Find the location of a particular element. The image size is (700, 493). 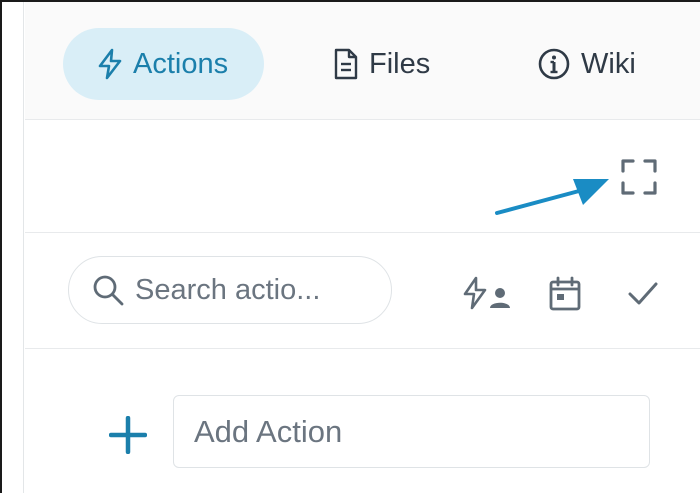

tab-label: Files is located at coordinates (400, 63).